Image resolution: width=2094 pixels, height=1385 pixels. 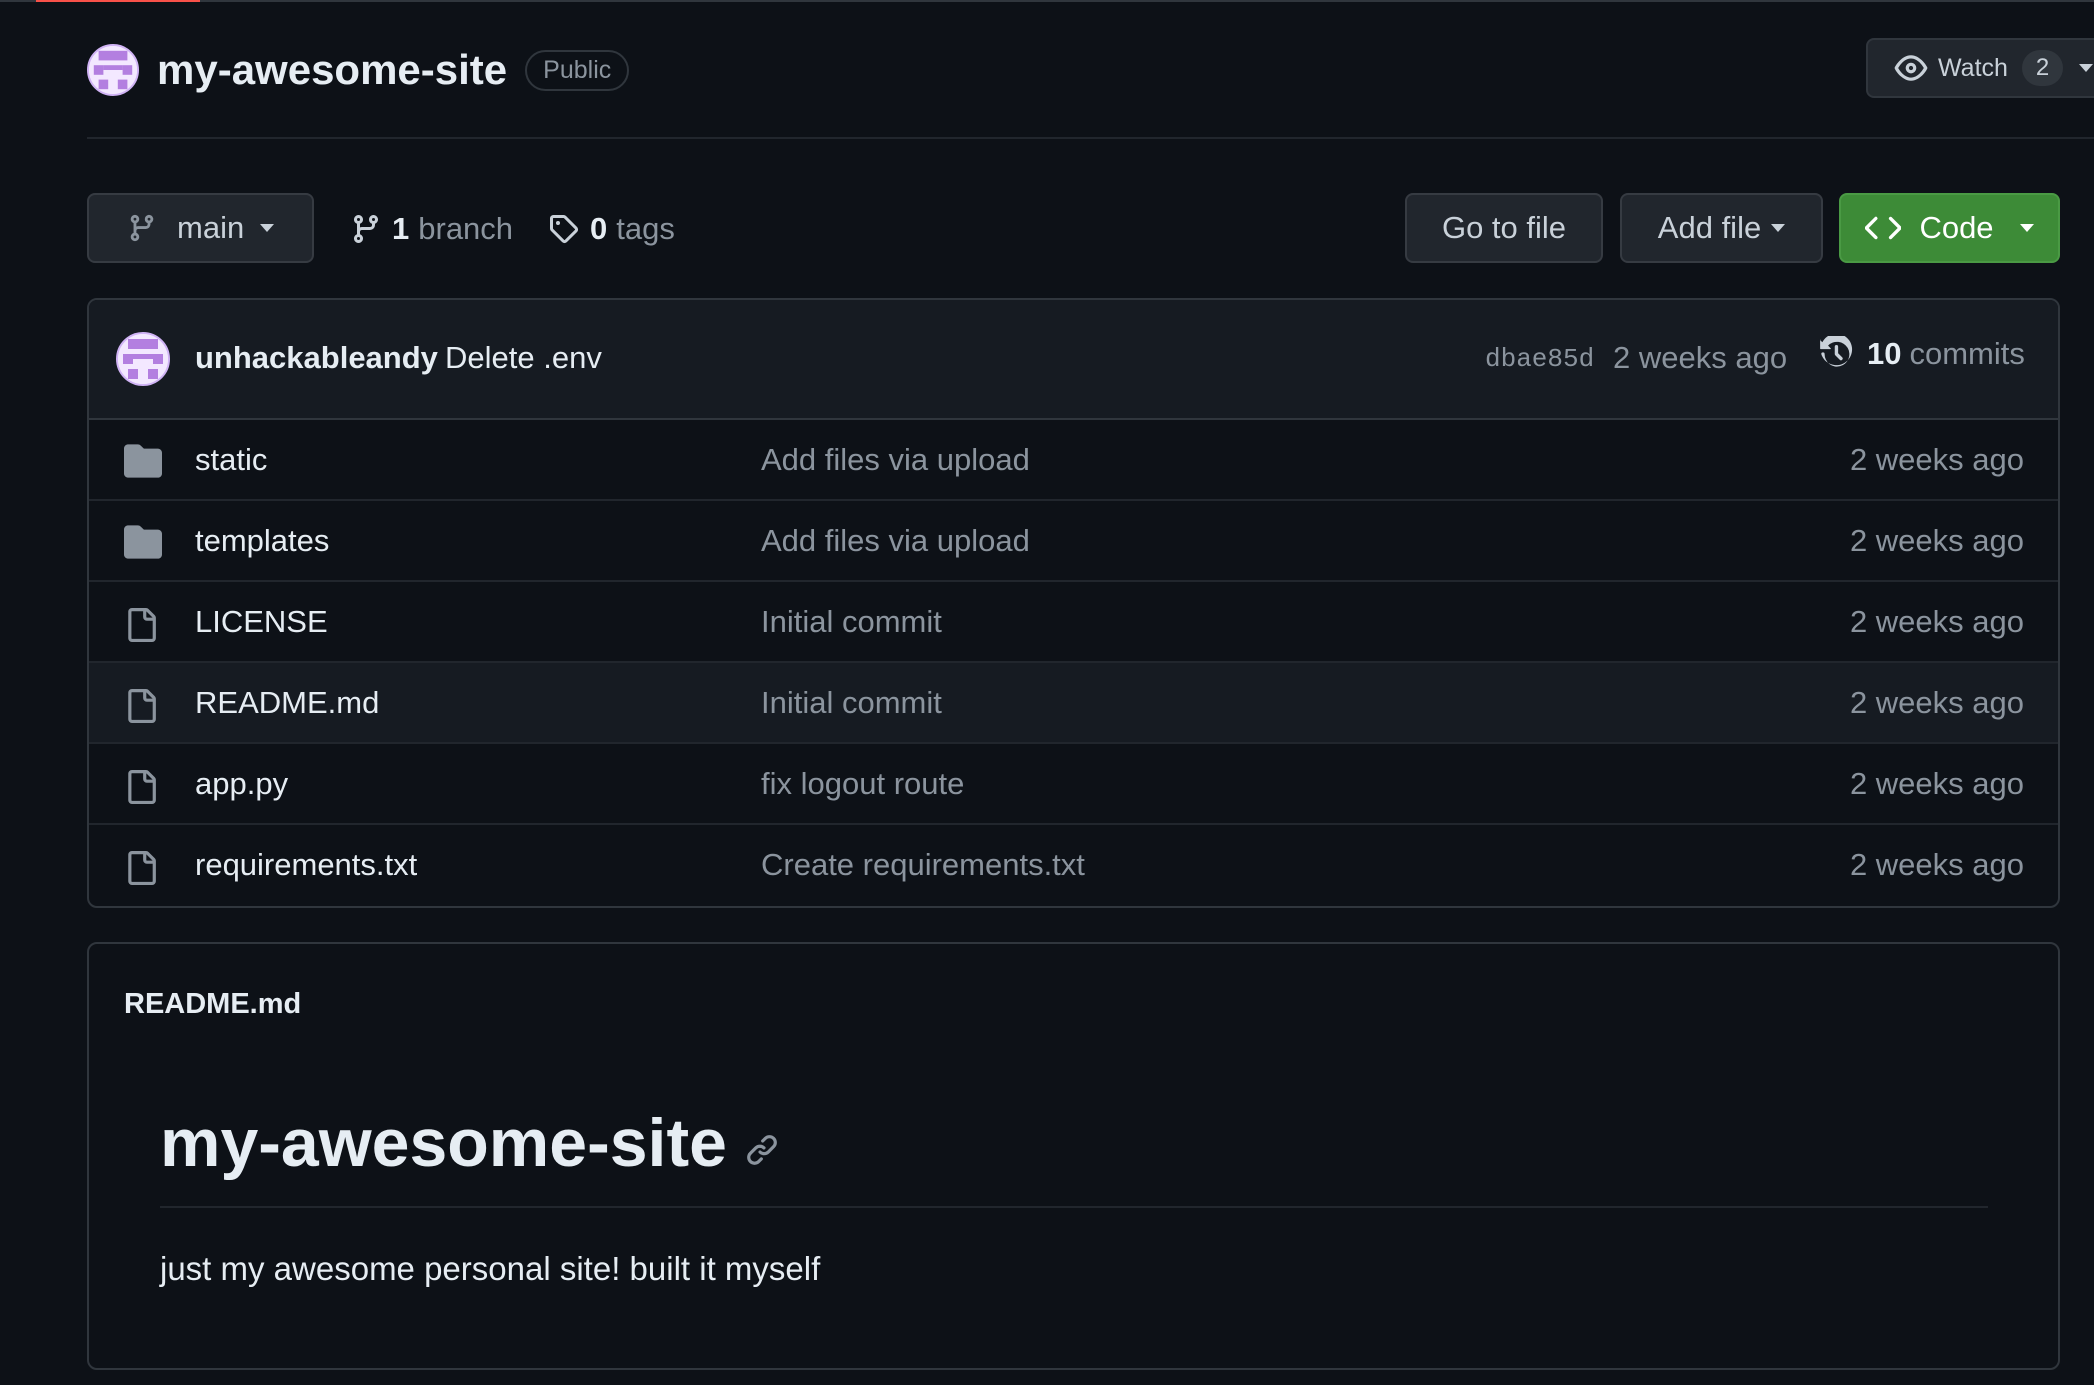 I want to click on top-accent-bar, so click(x=1047, y=1).